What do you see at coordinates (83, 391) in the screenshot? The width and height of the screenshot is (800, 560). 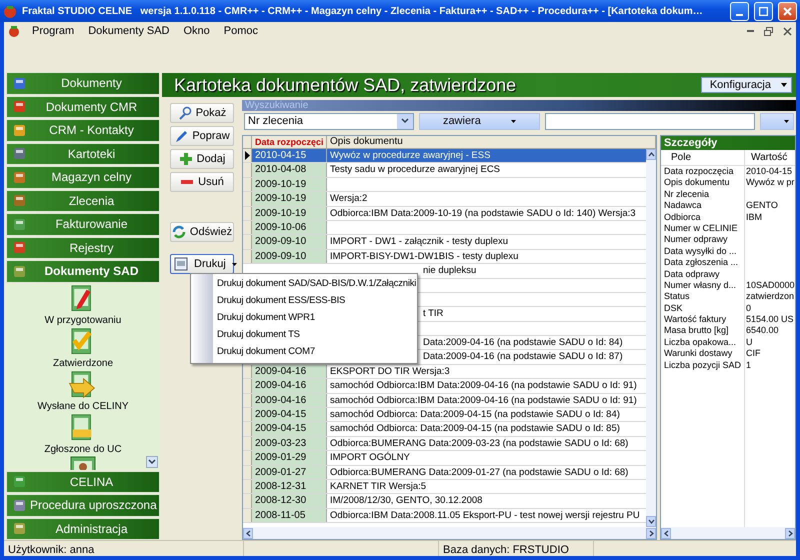 I see `sidebar-subitem: Wysłane do CELINY` at bounding box center [83, 391].